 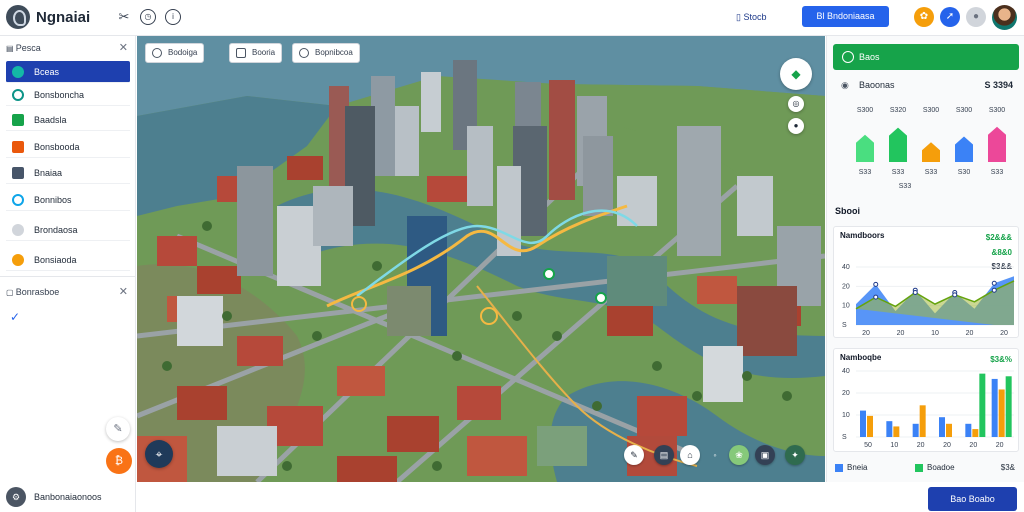 What do you see at coordinates (755, 17) in the screenshot?
I see `search-label: Stocb` at bounding box center [755, 17].